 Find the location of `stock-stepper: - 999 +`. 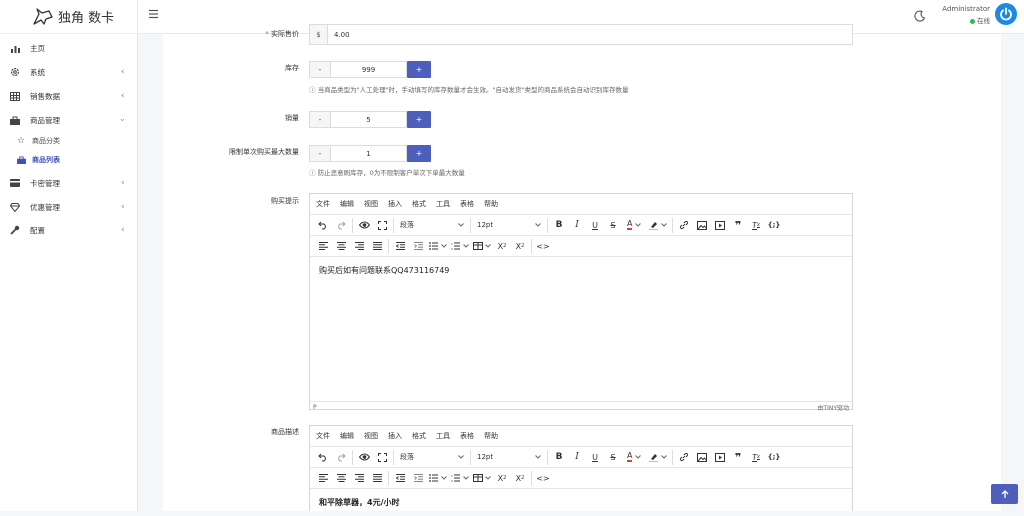

stock-stepper: - 999 + is located at coordinates (370, 69).